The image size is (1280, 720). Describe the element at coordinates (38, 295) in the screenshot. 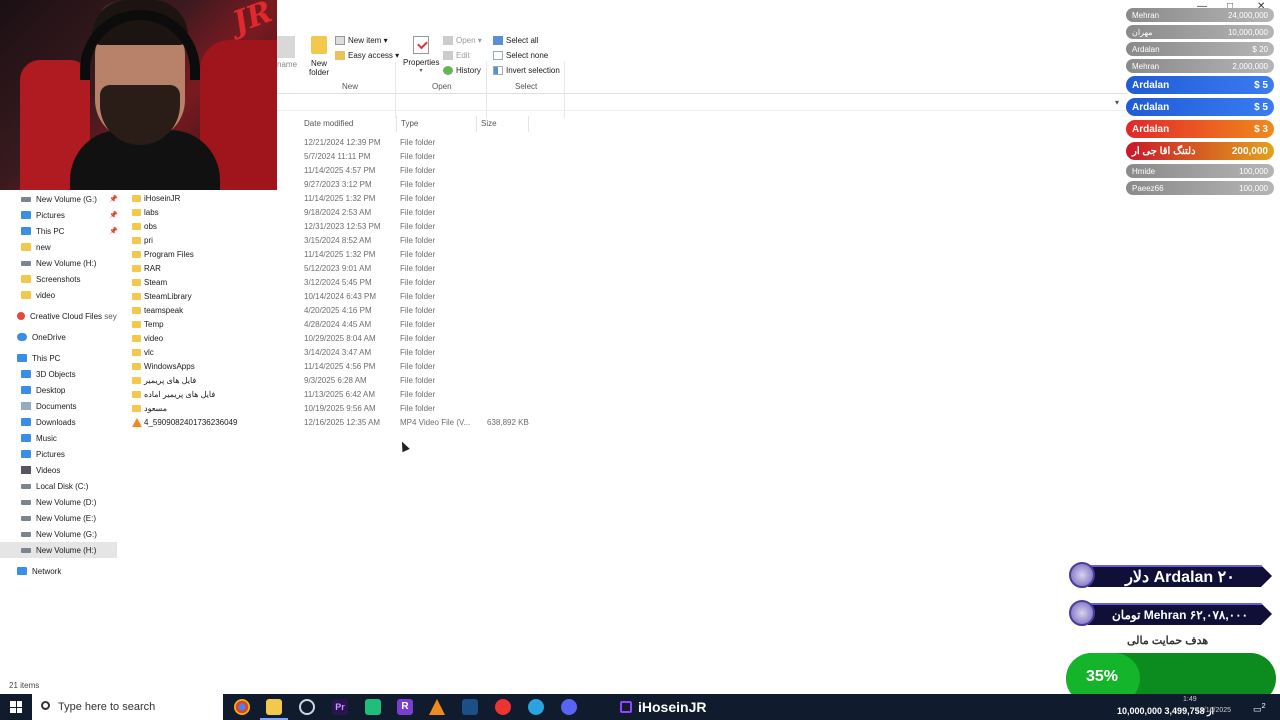

I see `nav-item-video: video` at that location.